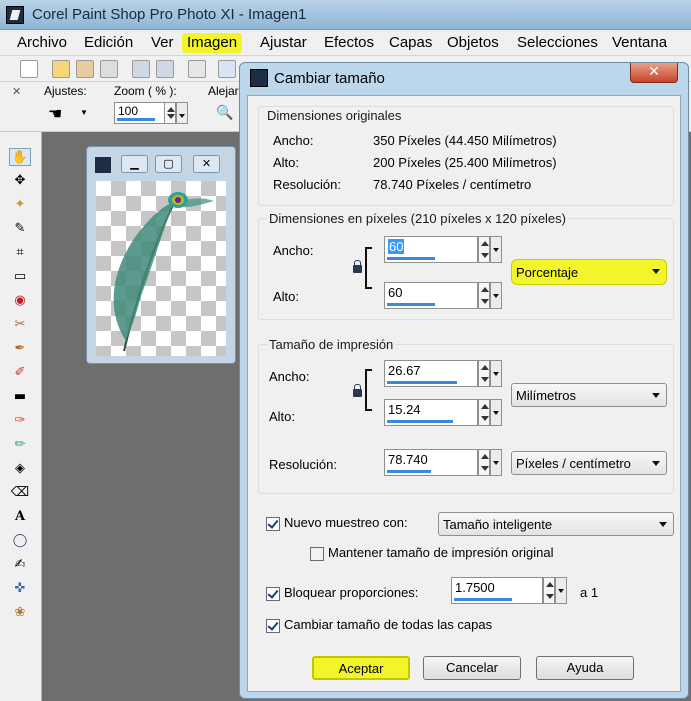 Image resolution: width=691 pixels, height=701 pixels. What do you see at coordinates (273, 626) in the screenshot?
I see `resize-all-layers-checkbox` at bounding box center [273, 626].